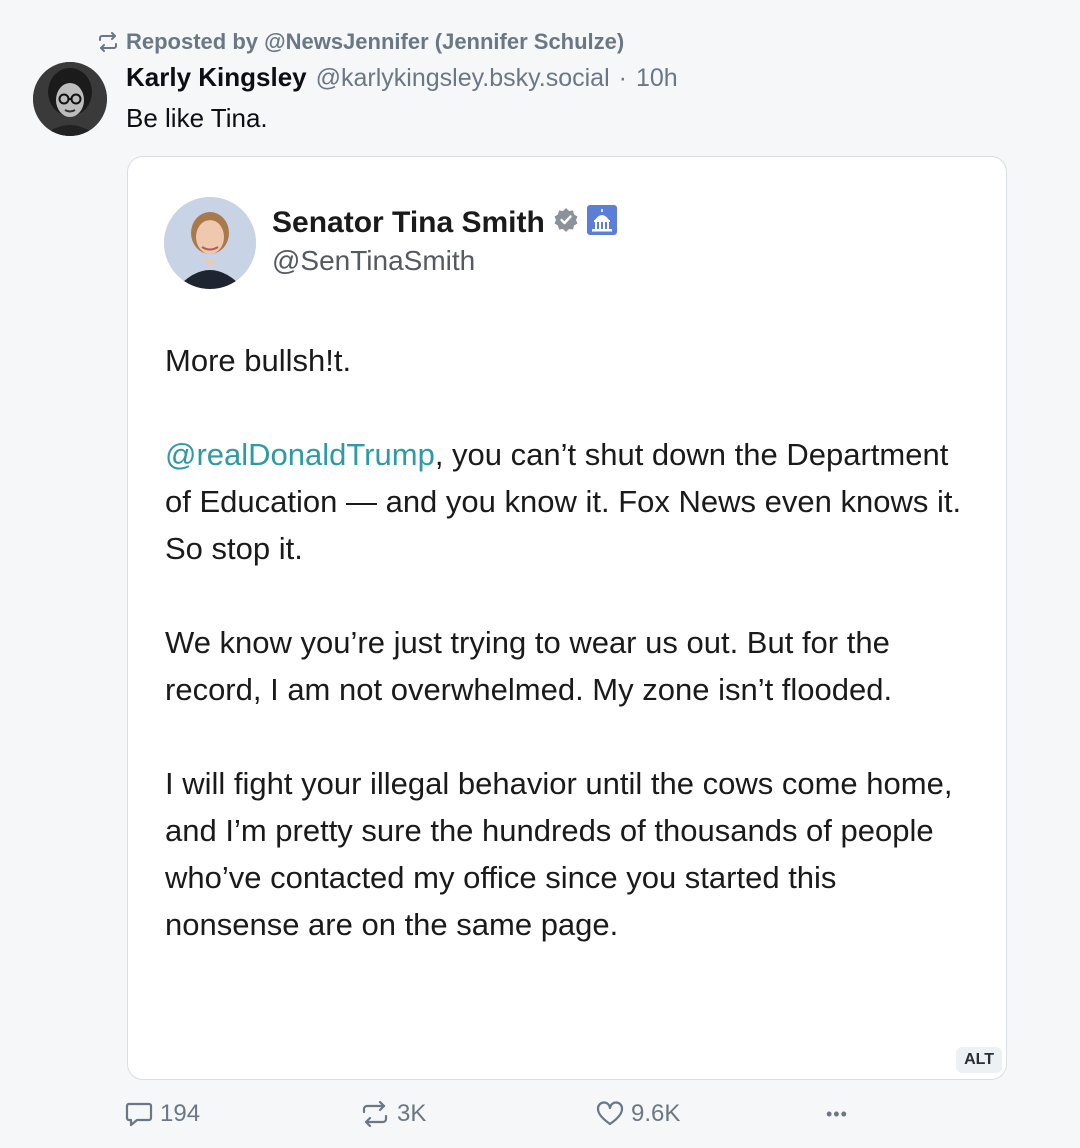  Describe the element at coordinates (657, 78) in the screenshot. I see `post-timestamp: 10h` at that location.